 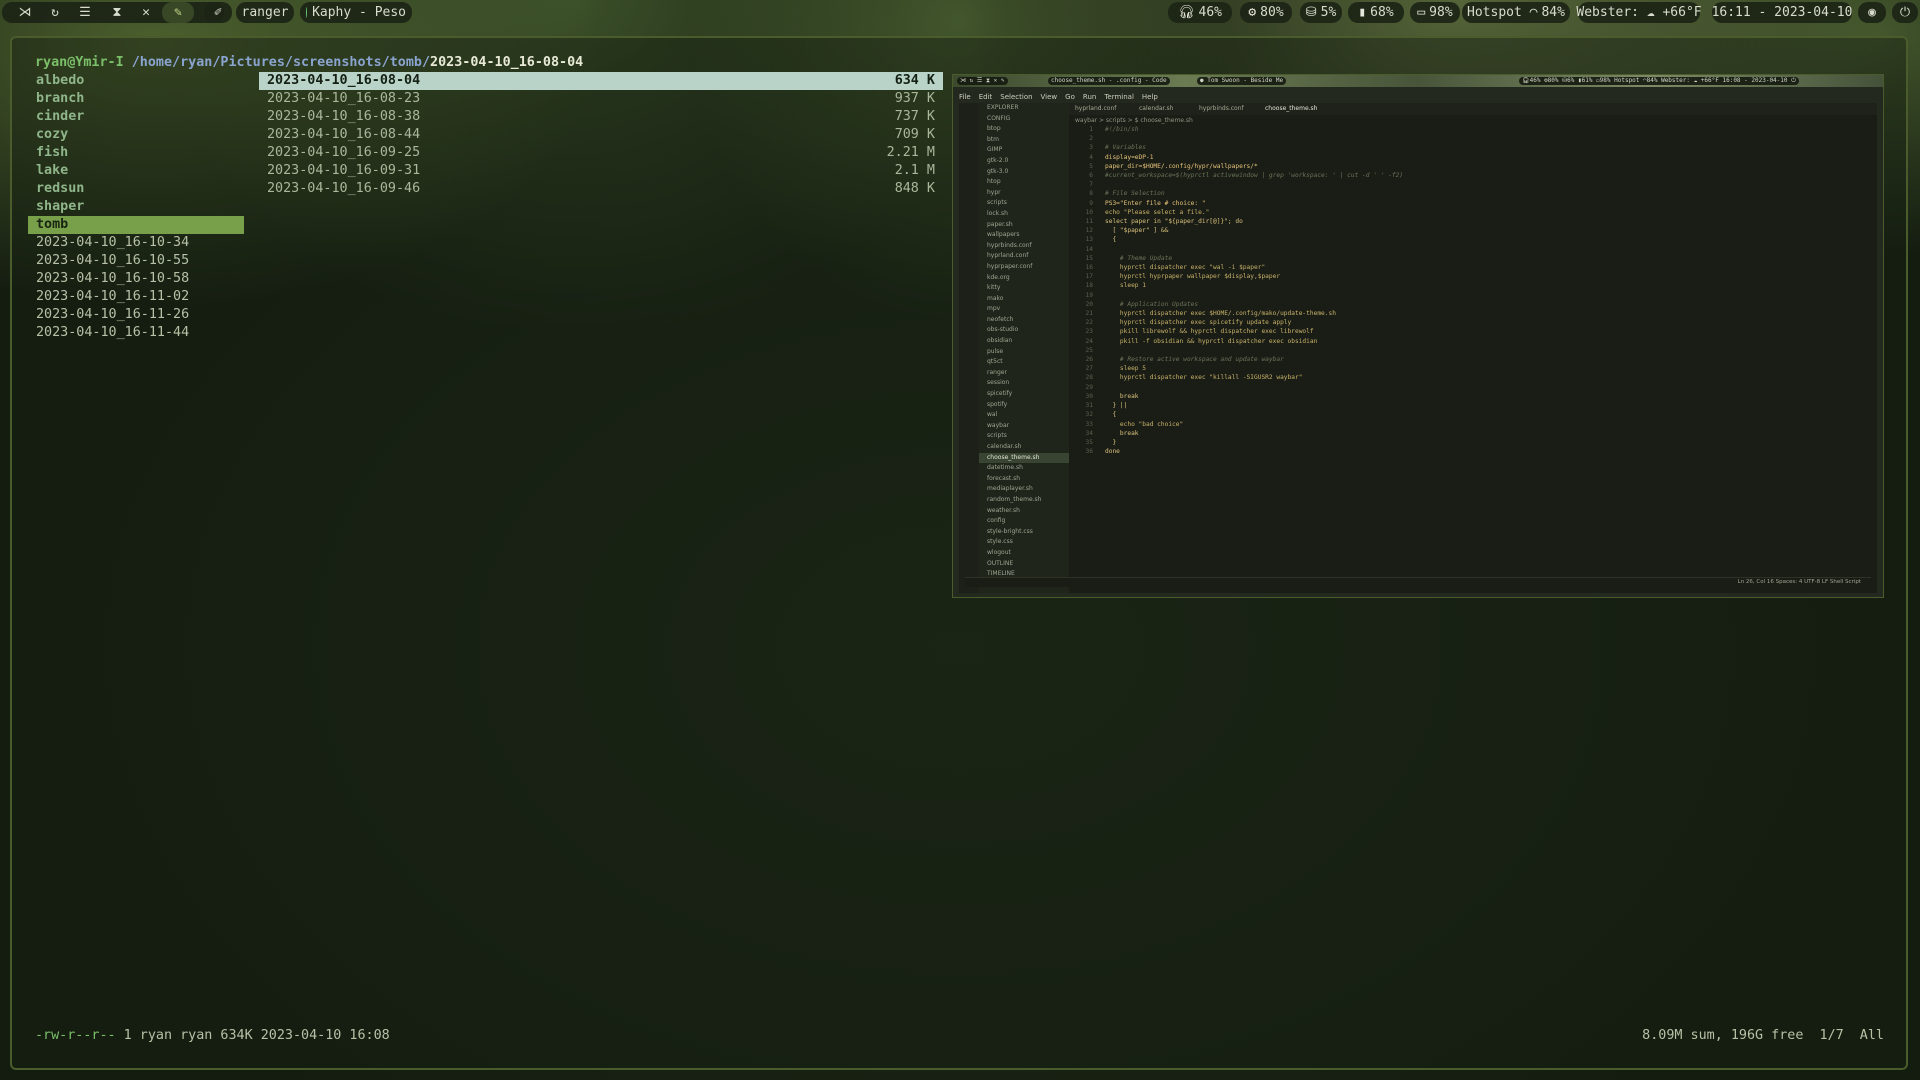 I want to click on refresh-icon: ↻, so click(x=55, y=12).